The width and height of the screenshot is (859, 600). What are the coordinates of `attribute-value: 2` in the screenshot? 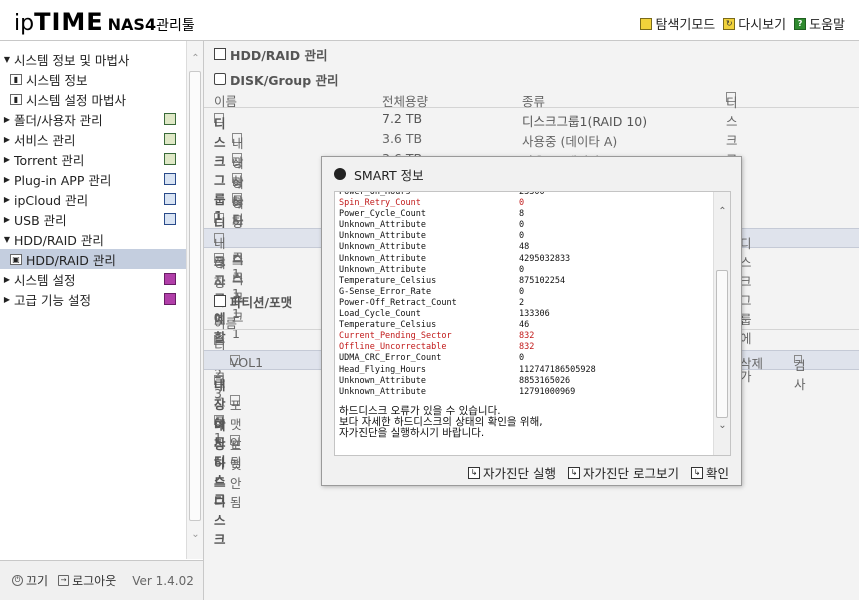 It's located at (522, 302).